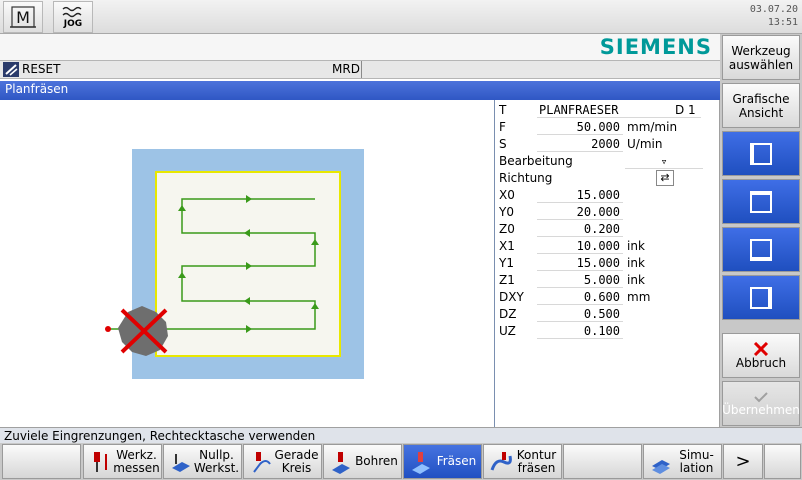  What do you see at coordinates (216, 461) in the screenshot?
I see `workpiece-zero-label: Nullp. Werkst.` at bounding box center [216, 461].